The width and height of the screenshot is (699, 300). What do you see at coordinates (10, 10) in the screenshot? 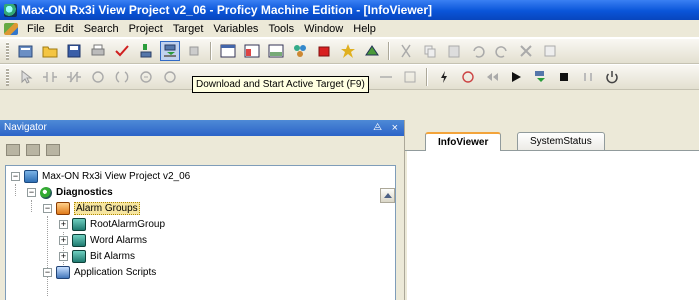
I see `app-icon` at bounding box center [10, 10].